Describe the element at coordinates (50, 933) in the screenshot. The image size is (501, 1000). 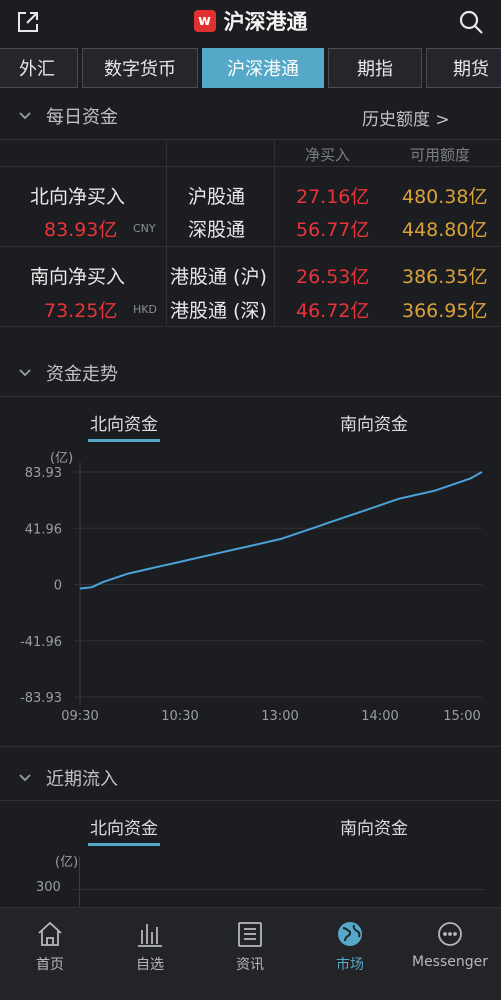
I see `home-icon` at that location.